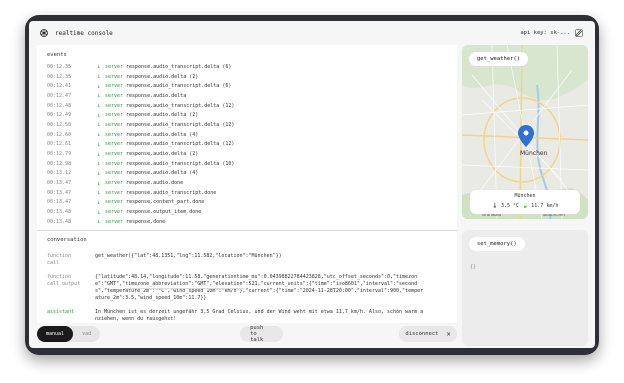 This screenshot has width=624, height=383. What do you see at coordinates (164, 212) in the screenshot?
I see `event-name: response.output_item.done` at bounding box center [164, 212].